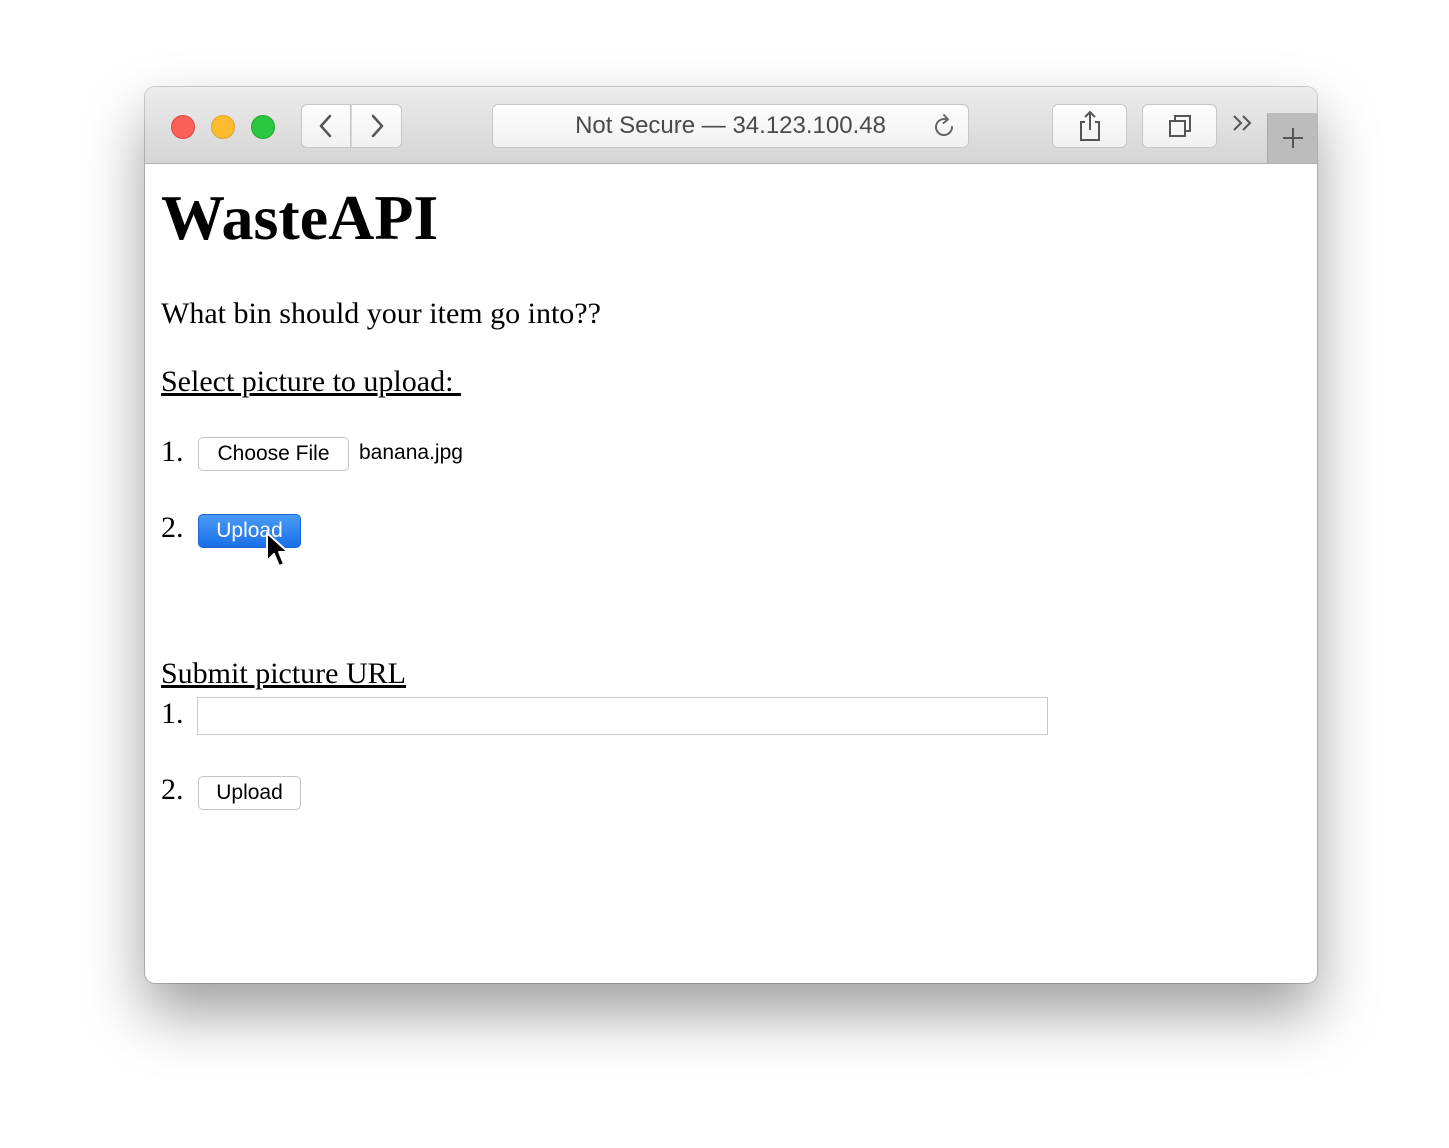 This screenshot has width=1449, height=1148. I want to click on page-title: WasteAPI, so click(300, 217).